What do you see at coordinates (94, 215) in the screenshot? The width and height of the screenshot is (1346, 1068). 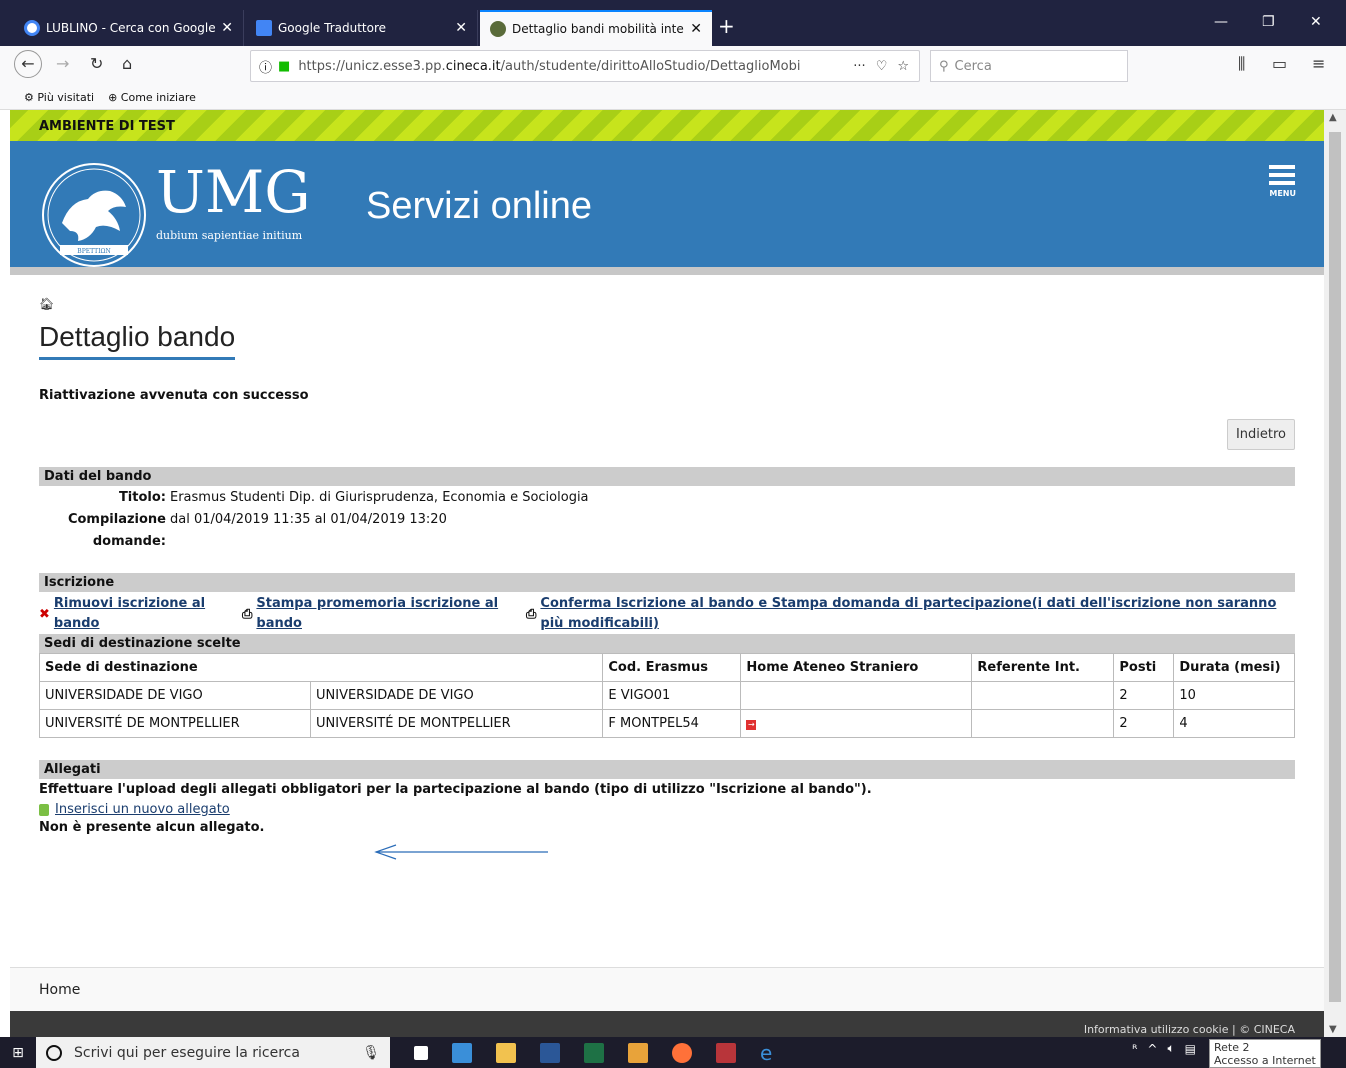 I see `university-seal-logo: ΒΡΕΤΤΙΩΝ` at bounding box center [94, 215].